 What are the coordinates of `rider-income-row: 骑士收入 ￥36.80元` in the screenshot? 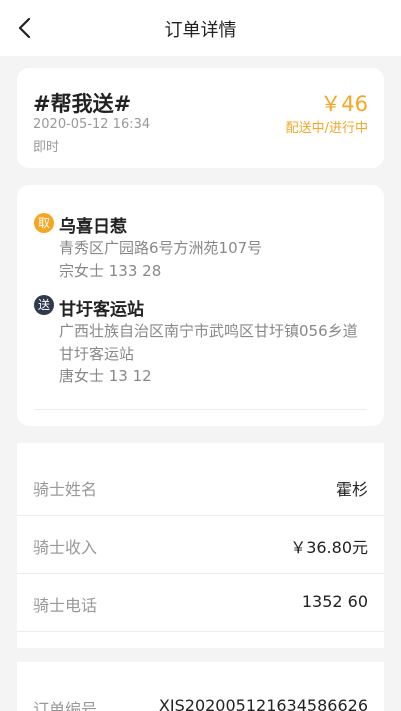 It's located at (200, 545).